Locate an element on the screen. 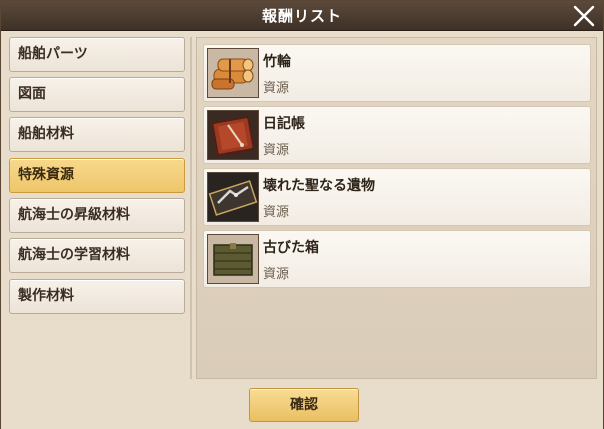 Image resolution: width=604 pixels, height=429 pixels. diary-icon is located at coordinates (233, 135).